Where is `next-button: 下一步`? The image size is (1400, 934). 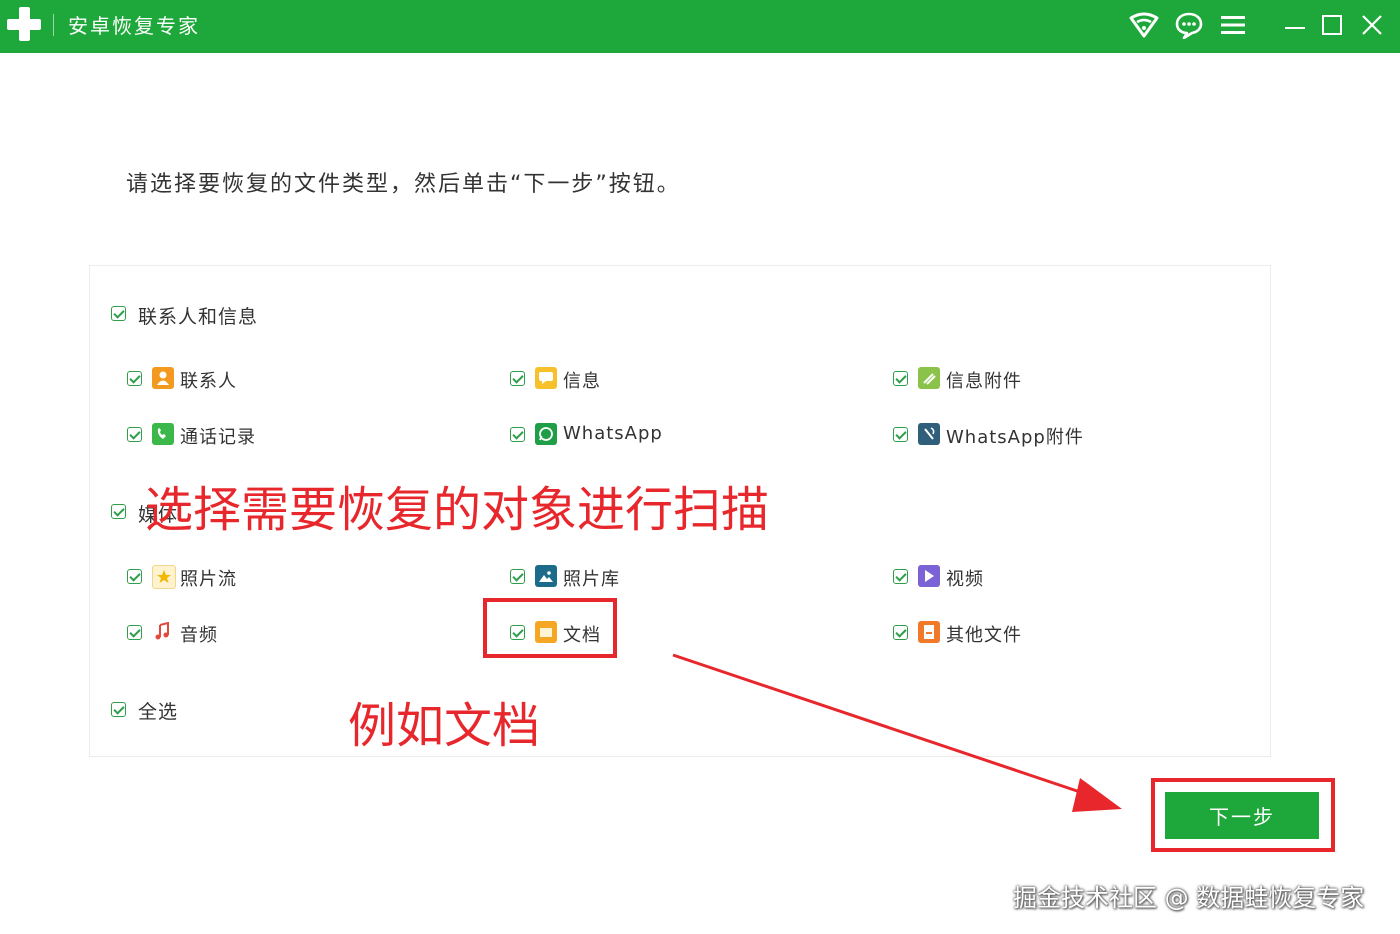
next-button: 下一步 is located at coordinates (1242, 815).